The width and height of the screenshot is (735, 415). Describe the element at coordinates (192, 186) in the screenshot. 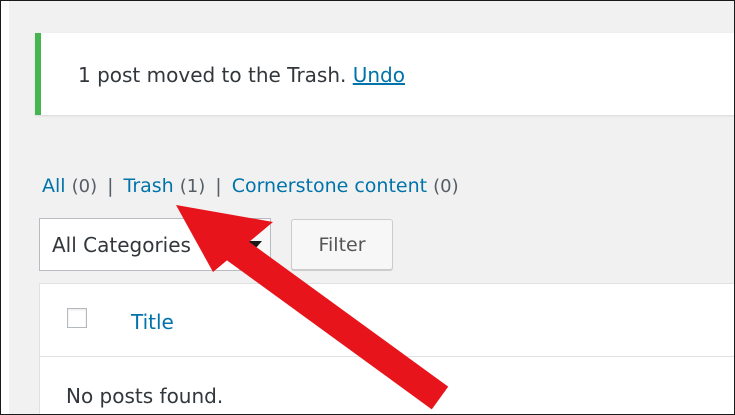

I see `view-trash-count: (1)` at that location.